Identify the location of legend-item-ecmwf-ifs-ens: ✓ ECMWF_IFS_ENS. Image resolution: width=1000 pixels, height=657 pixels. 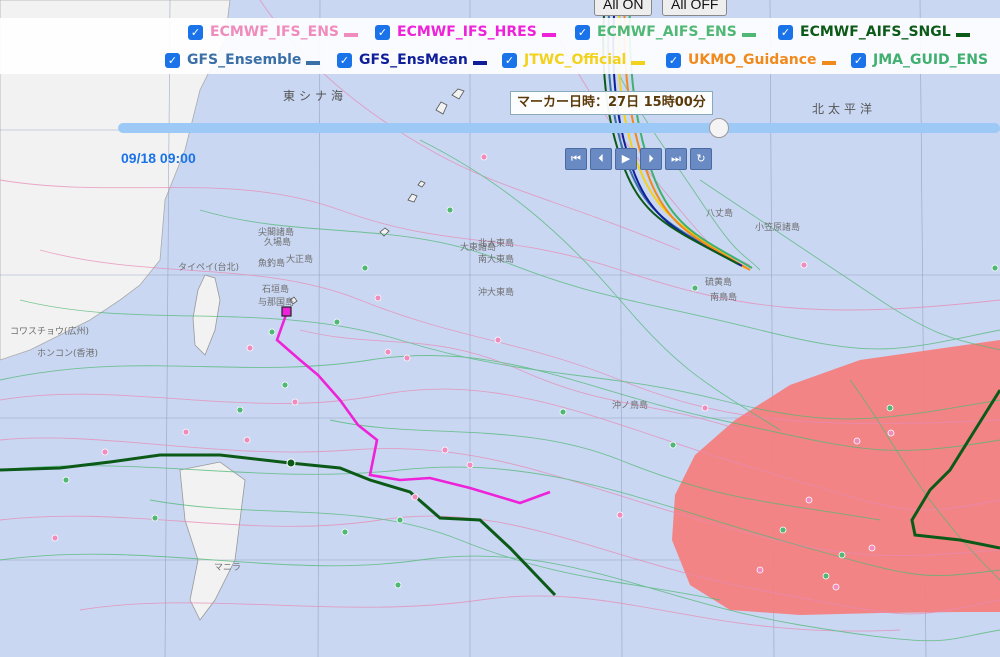
(273, 32).